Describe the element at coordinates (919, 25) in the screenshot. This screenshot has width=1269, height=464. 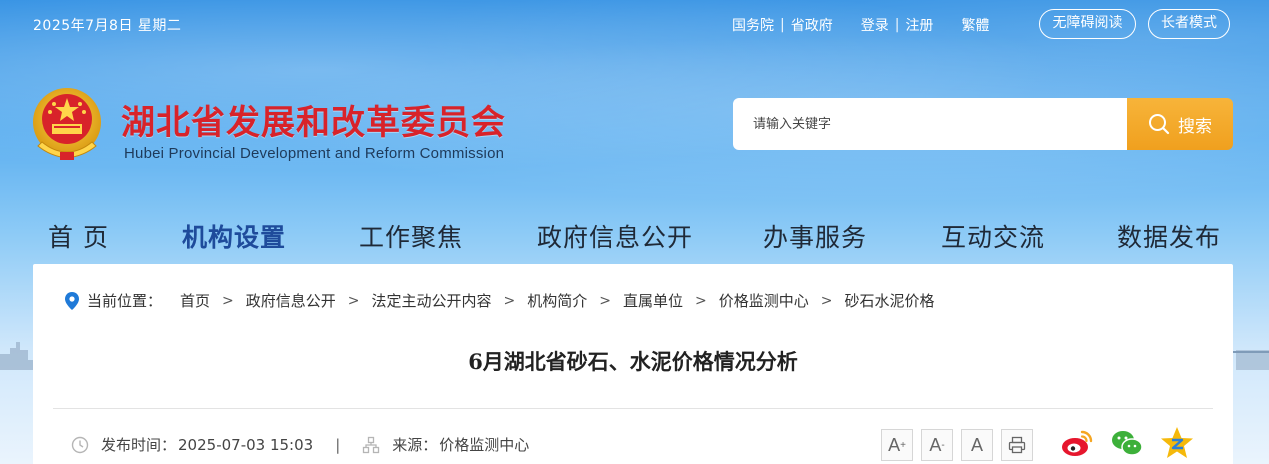
I see `register-link: 注册` at that location.